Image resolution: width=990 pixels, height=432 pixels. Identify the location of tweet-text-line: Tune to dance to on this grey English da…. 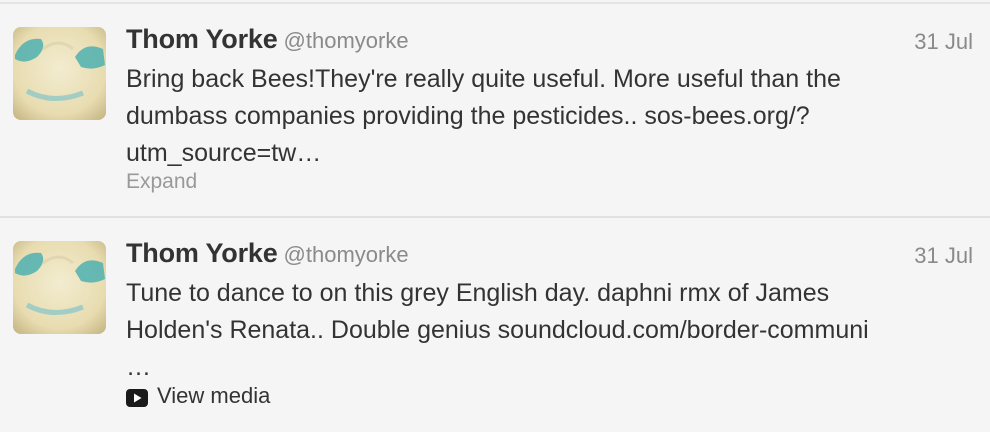
(478, 293).